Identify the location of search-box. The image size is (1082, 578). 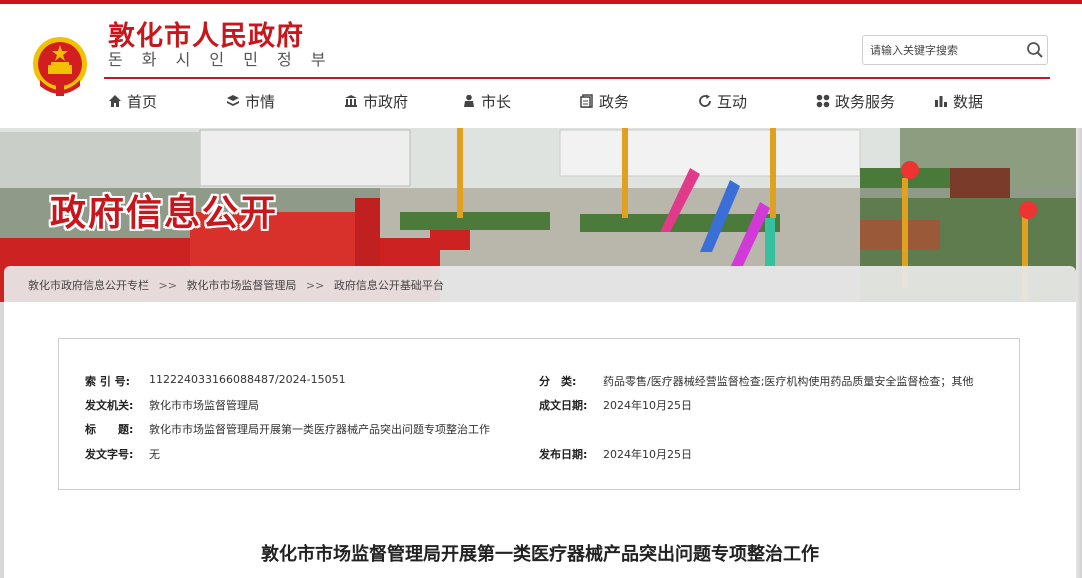
(955, 50).